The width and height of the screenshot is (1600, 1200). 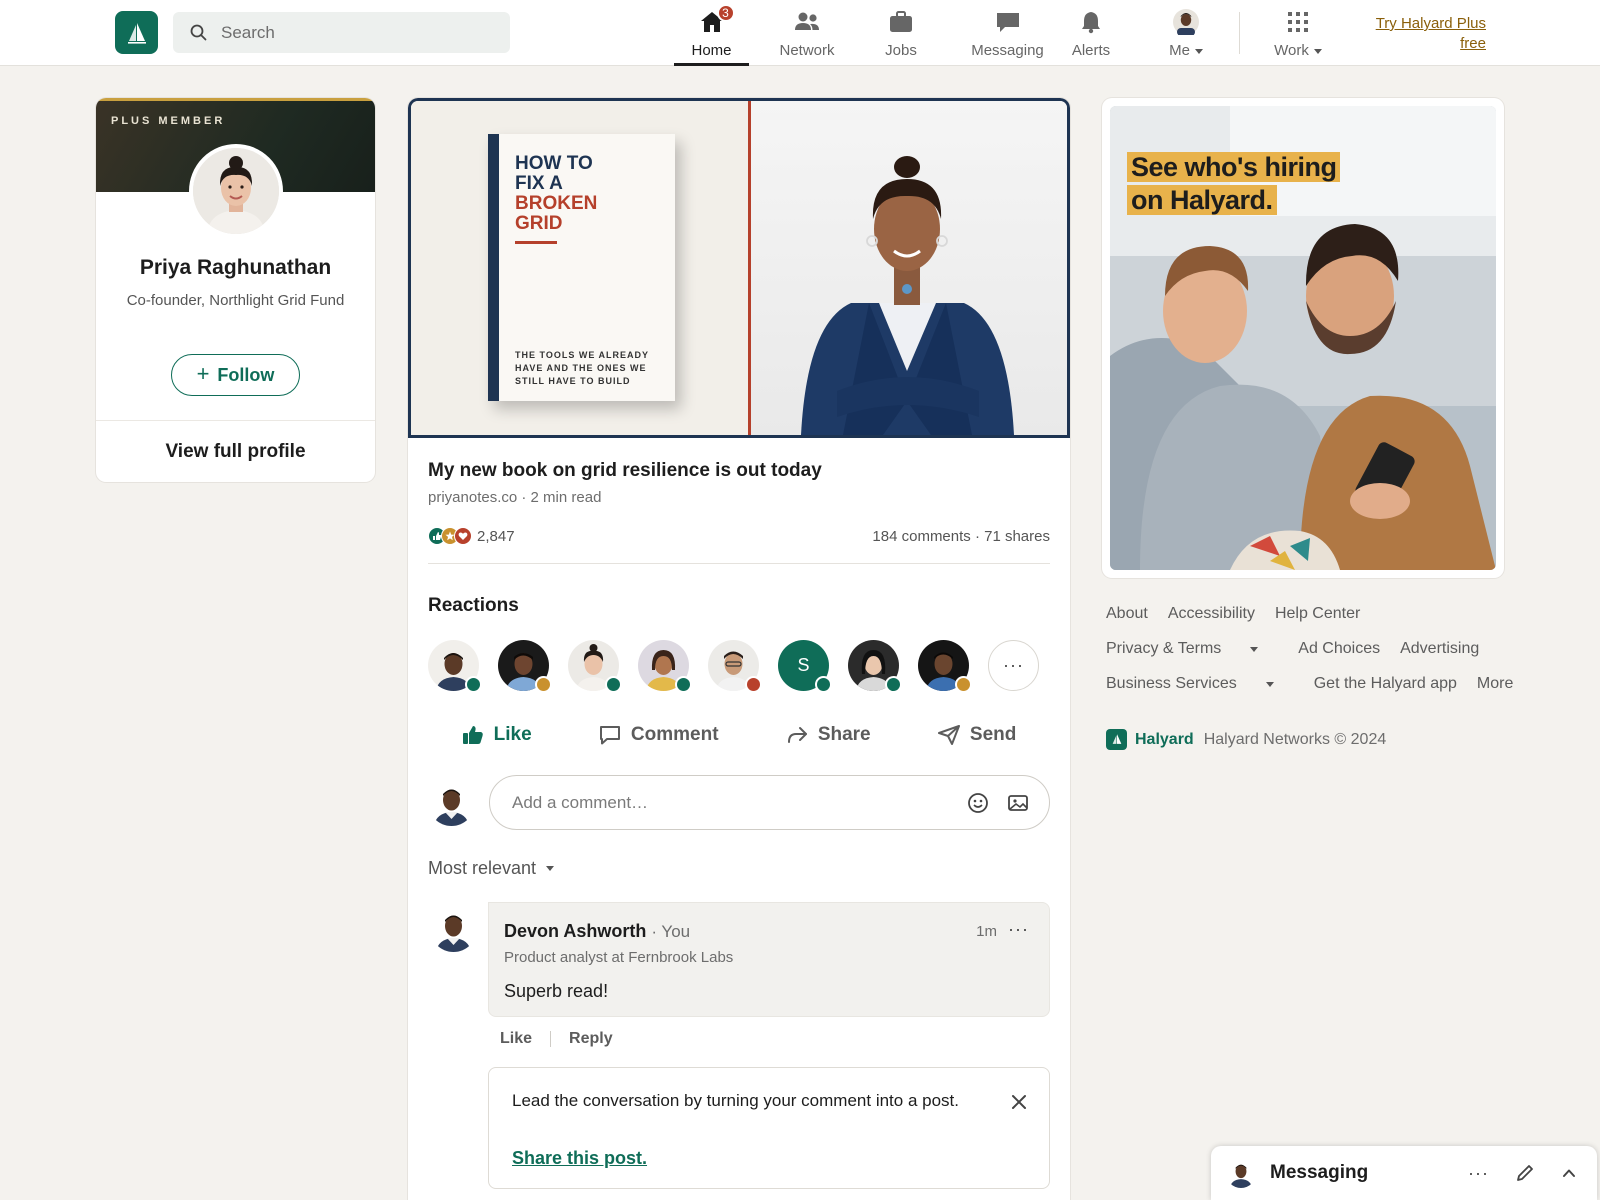 I want to click on comment-input, so click(x=730, y=802).